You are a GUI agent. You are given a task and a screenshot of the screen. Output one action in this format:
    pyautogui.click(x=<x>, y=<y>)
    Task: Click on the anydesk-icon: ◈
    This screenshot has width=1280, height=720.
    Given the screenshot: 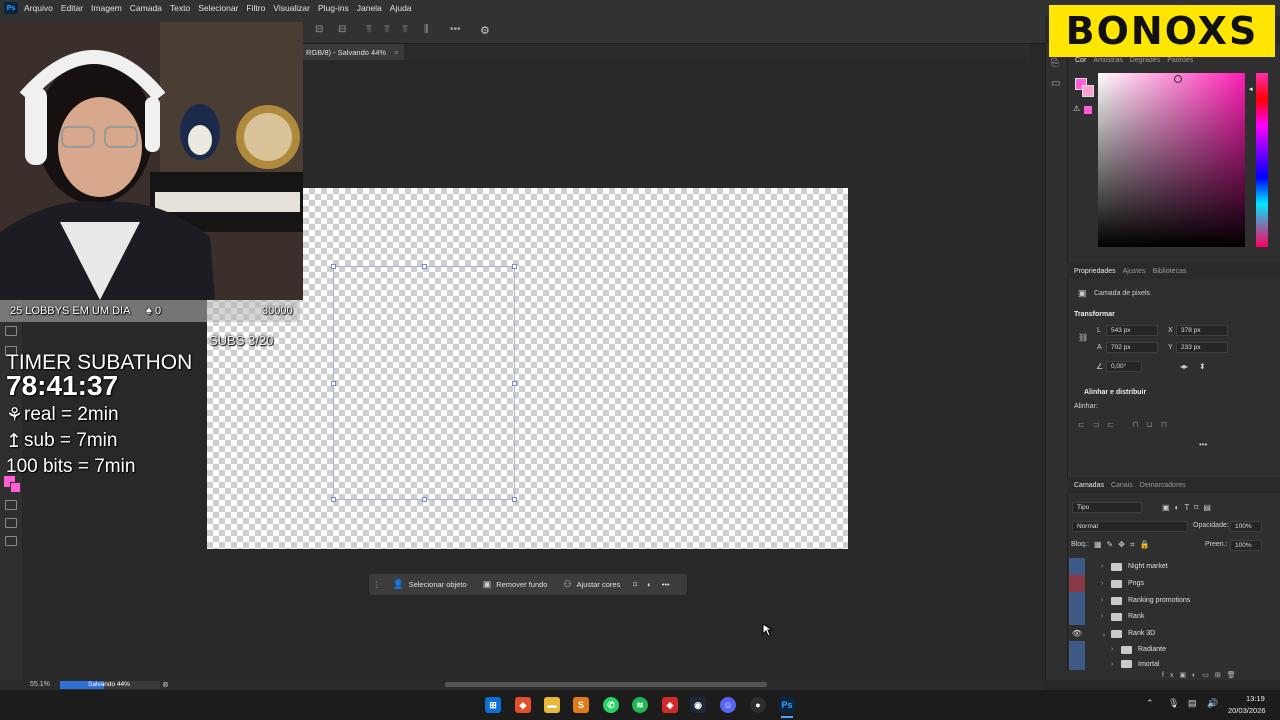 What is the action you would take?
    pyautogui.click(x=670, y=705)
    